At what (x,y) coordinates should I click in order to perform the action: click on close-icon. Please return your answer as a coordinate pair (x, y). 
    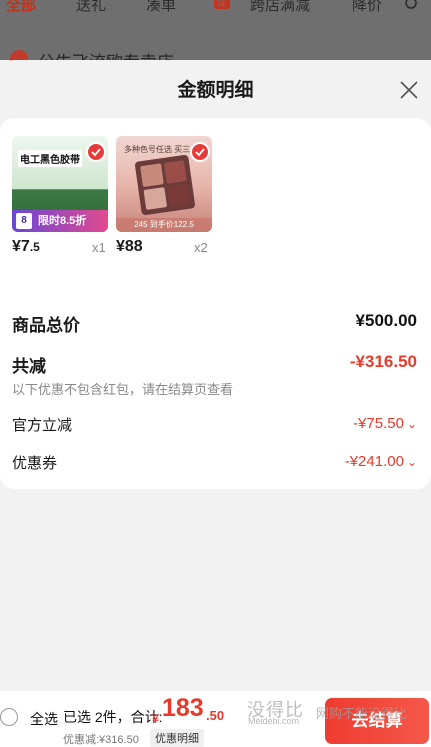
    Looking at the image, I should click on (409, 90).